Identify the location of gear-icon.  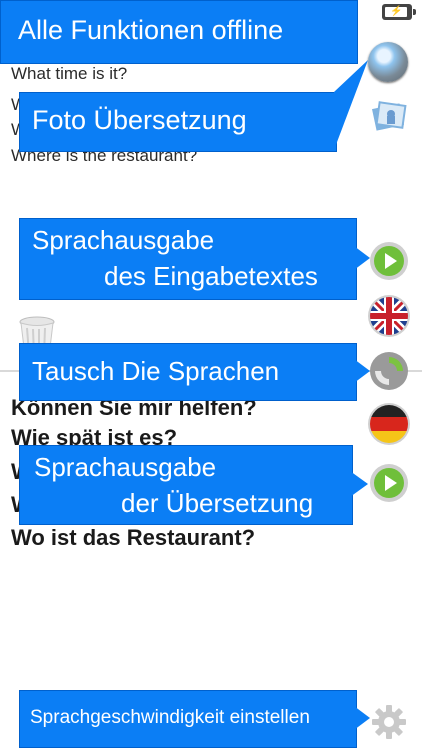
(389, 722).